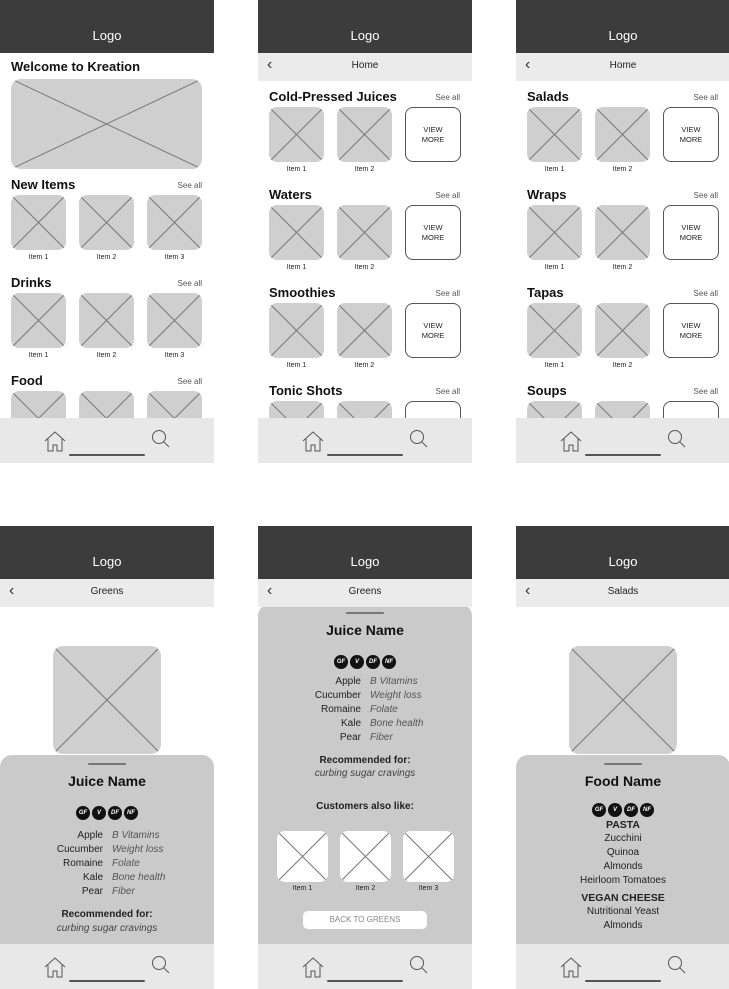  Describe the element at coordinates (623, 561) in the screenshot. I see `logo: Logo` at that location.